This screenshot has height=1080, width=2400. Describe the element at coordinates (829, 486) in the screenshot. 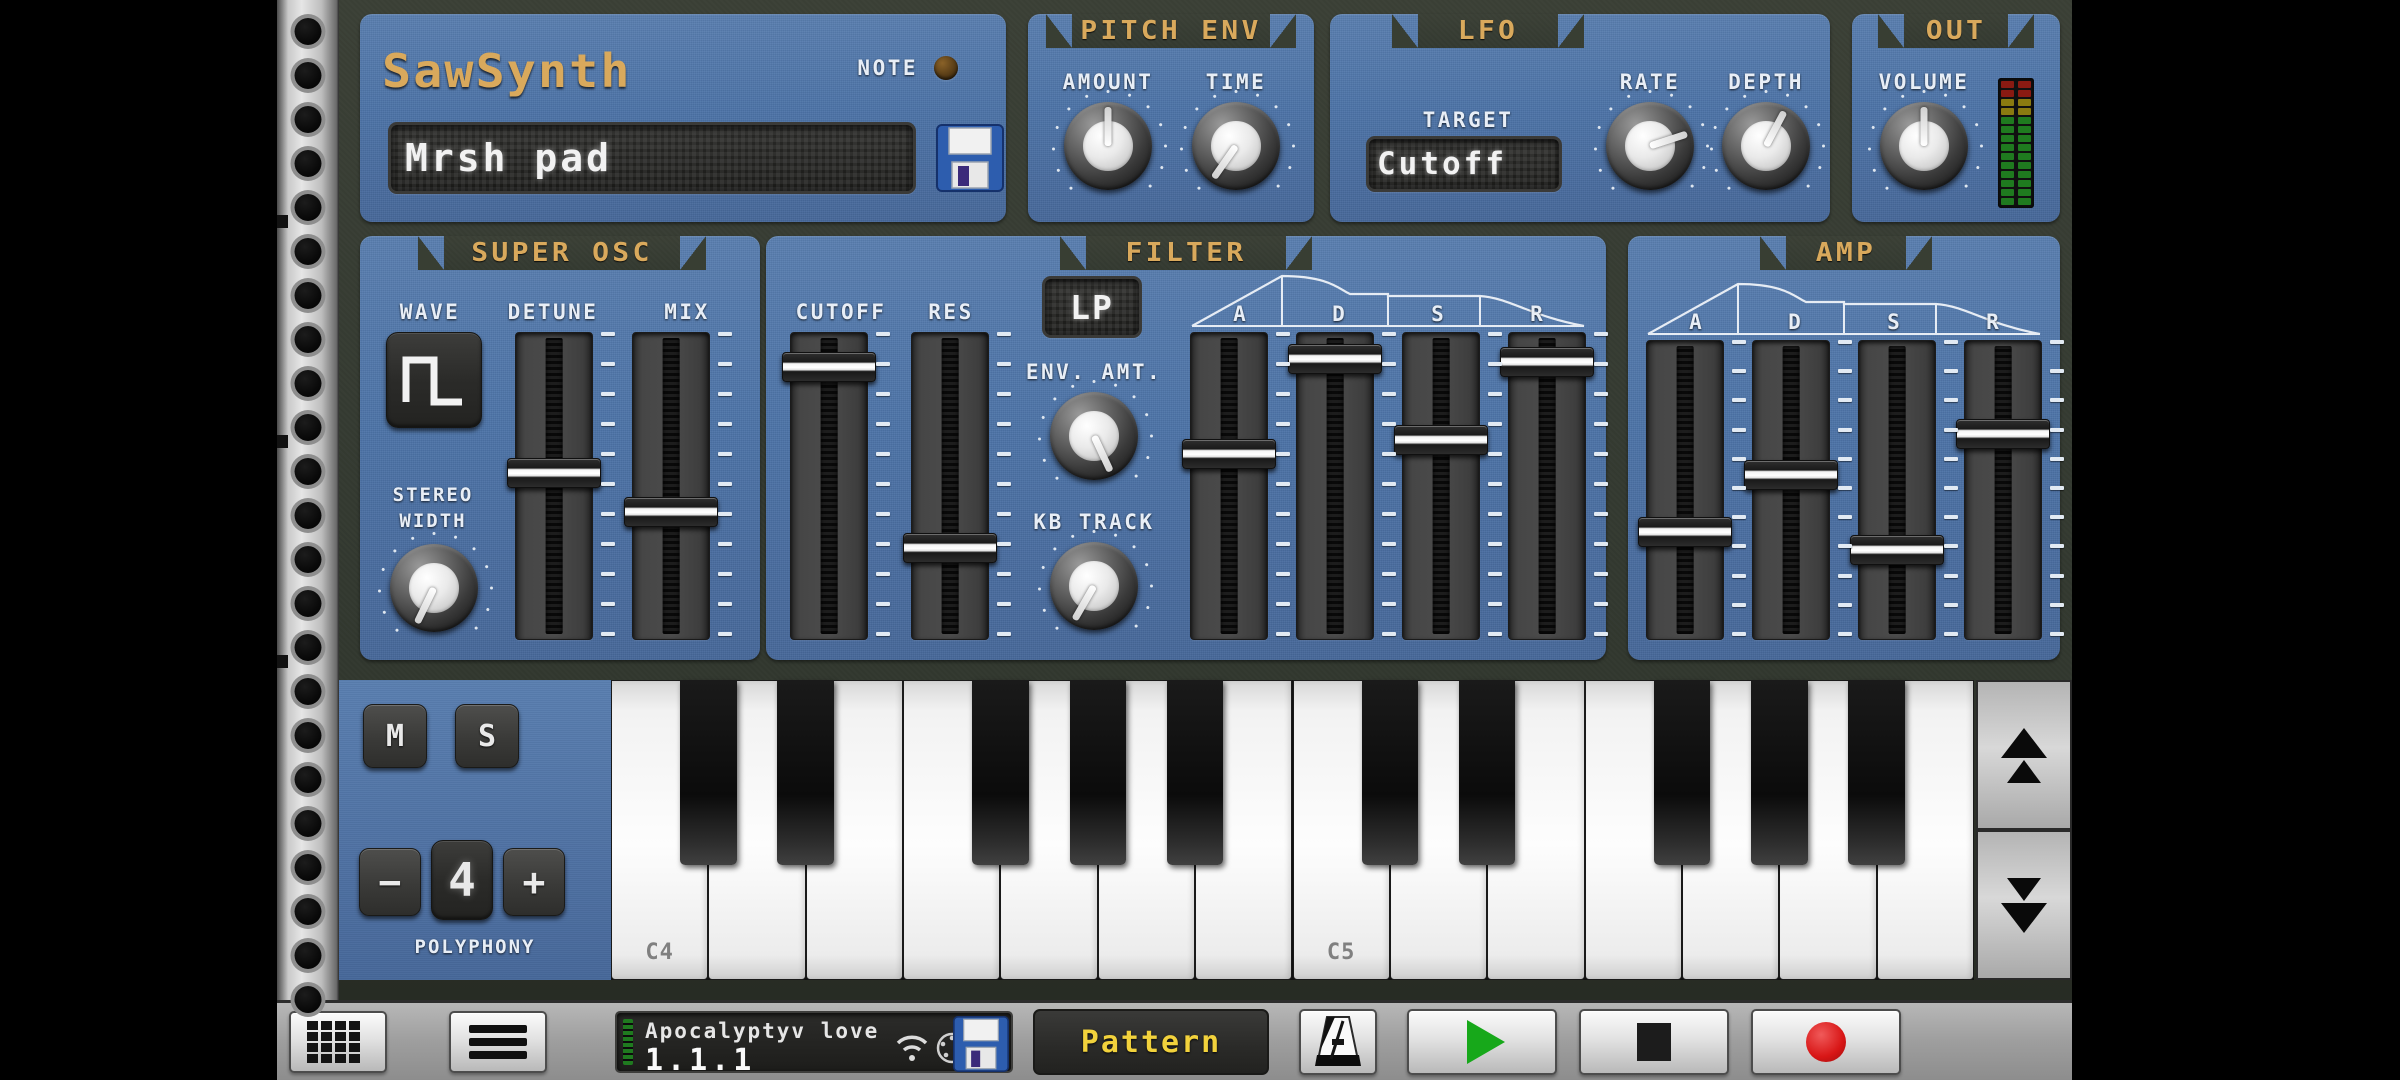

I see `cutoff-slider` at that location.